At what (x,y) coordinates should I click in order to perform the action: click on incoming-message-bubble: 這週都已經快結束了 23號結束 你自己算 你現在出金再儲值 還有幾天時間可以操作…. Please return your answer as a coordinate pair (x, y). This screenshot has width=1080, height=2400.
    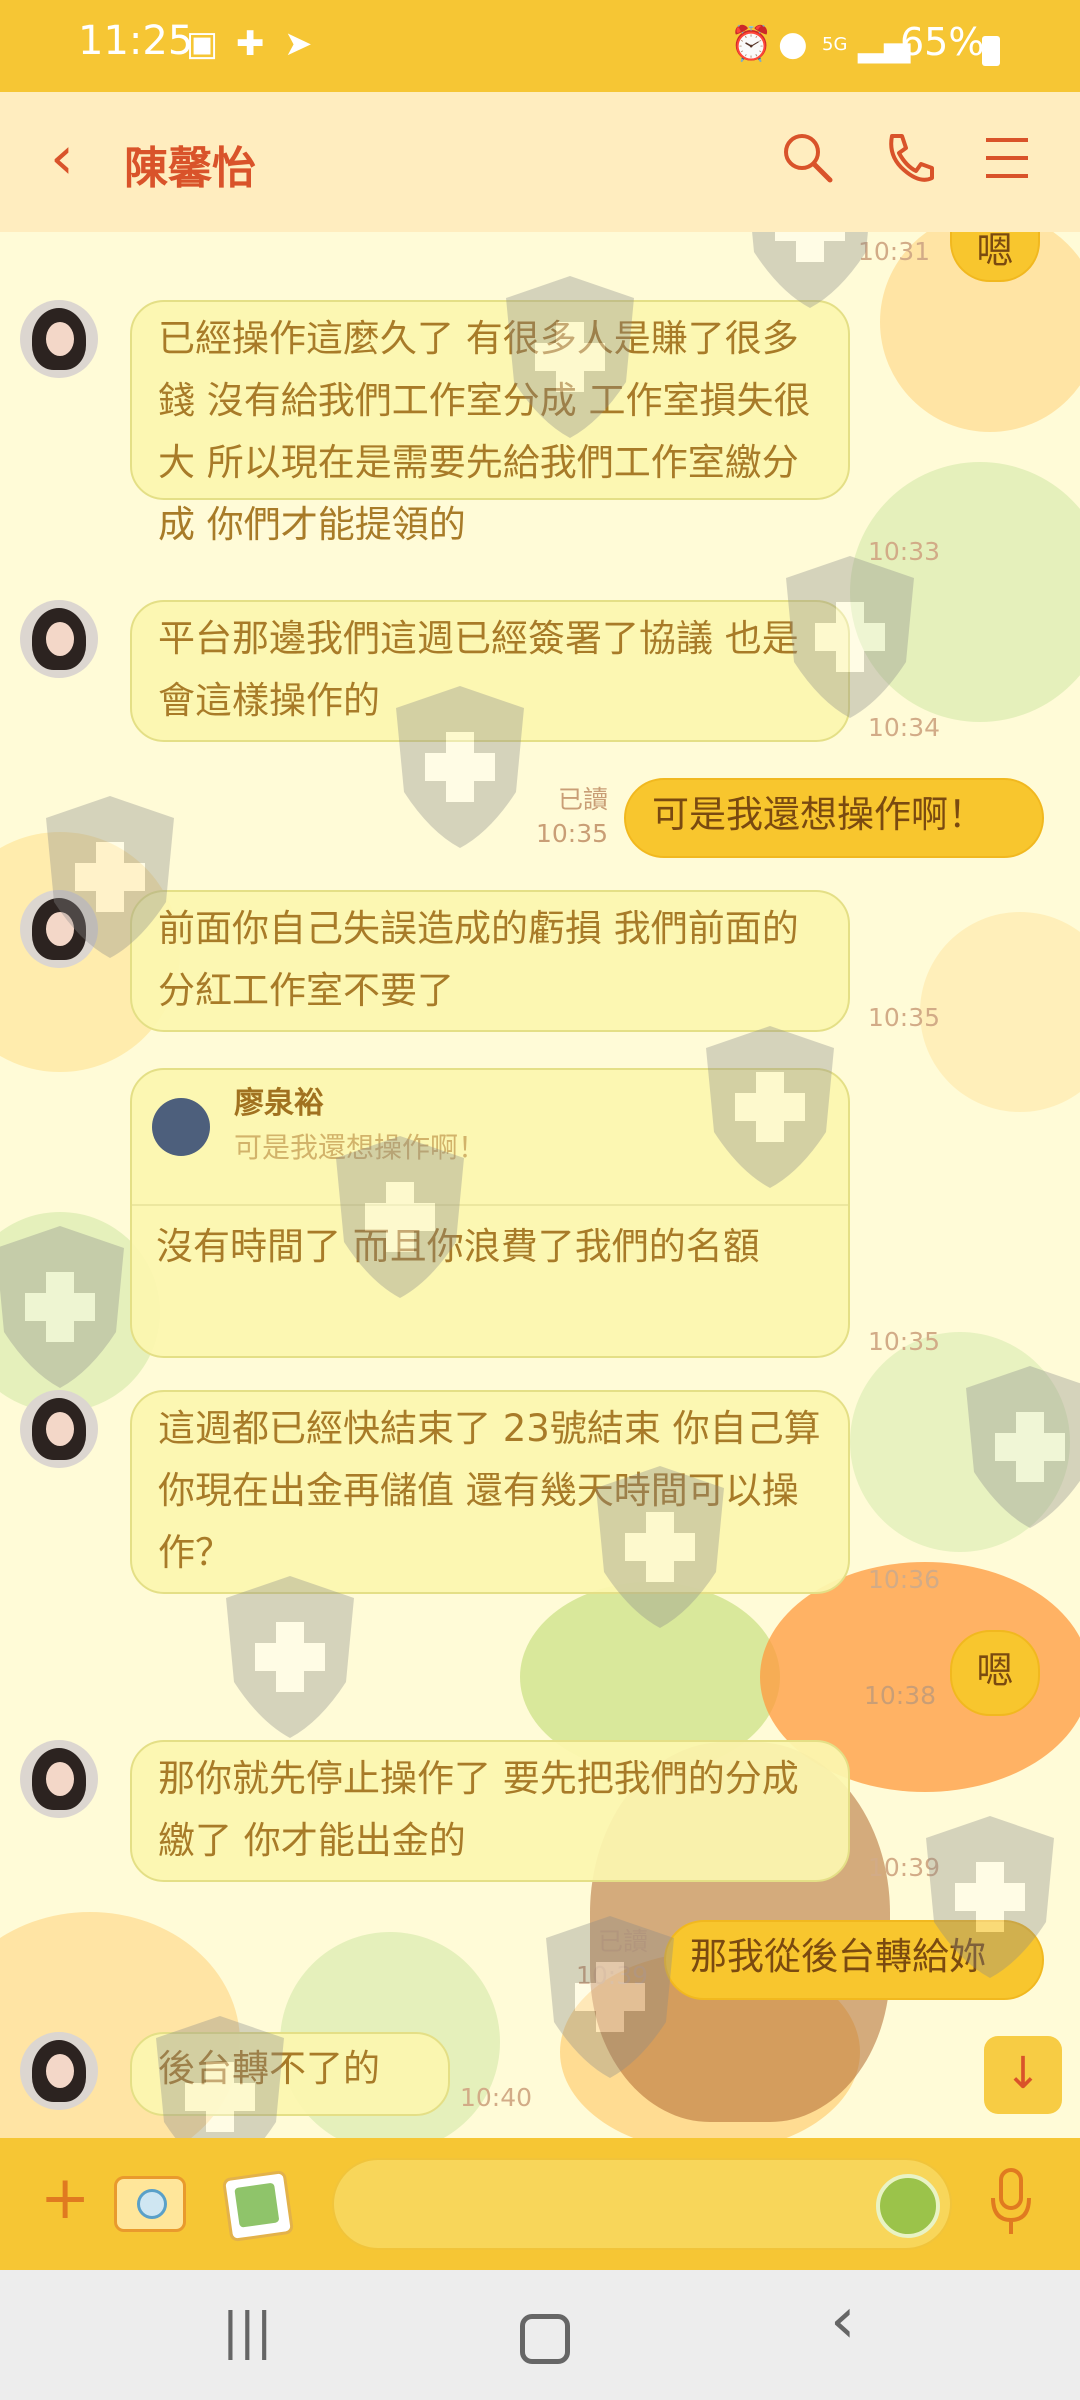
    Looking at the image, I should click on (490, 1492).